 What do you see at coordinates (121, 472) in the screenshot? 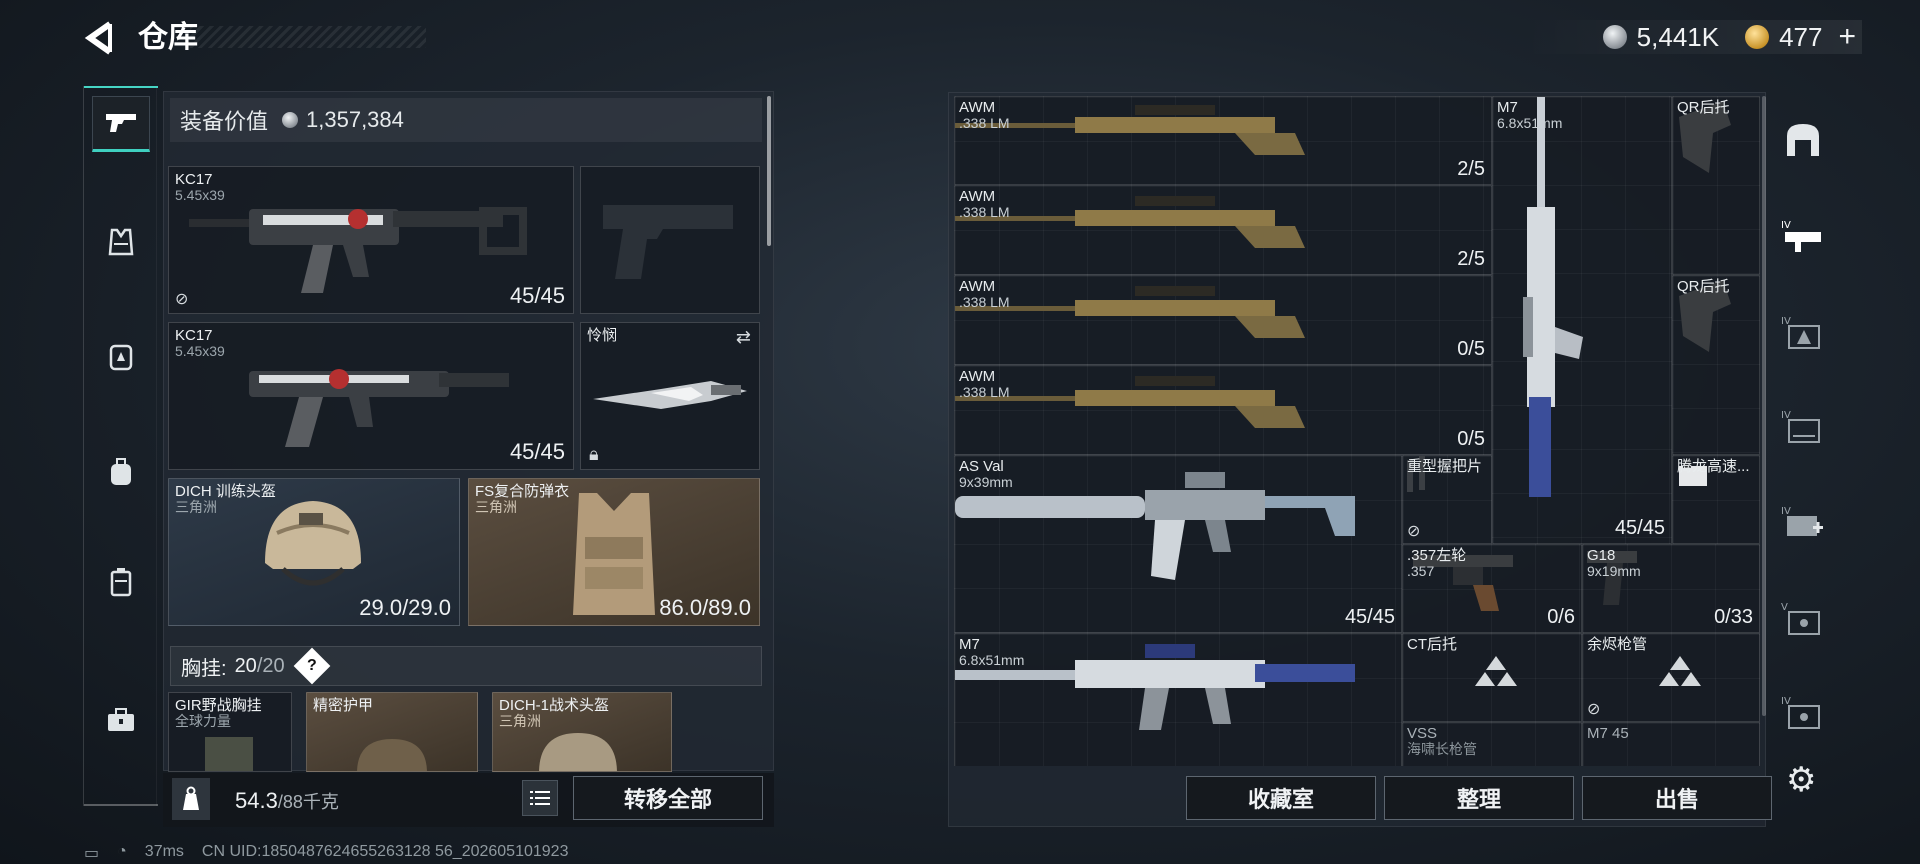
I see `tab-backpack` at bounding box center [121, 472].